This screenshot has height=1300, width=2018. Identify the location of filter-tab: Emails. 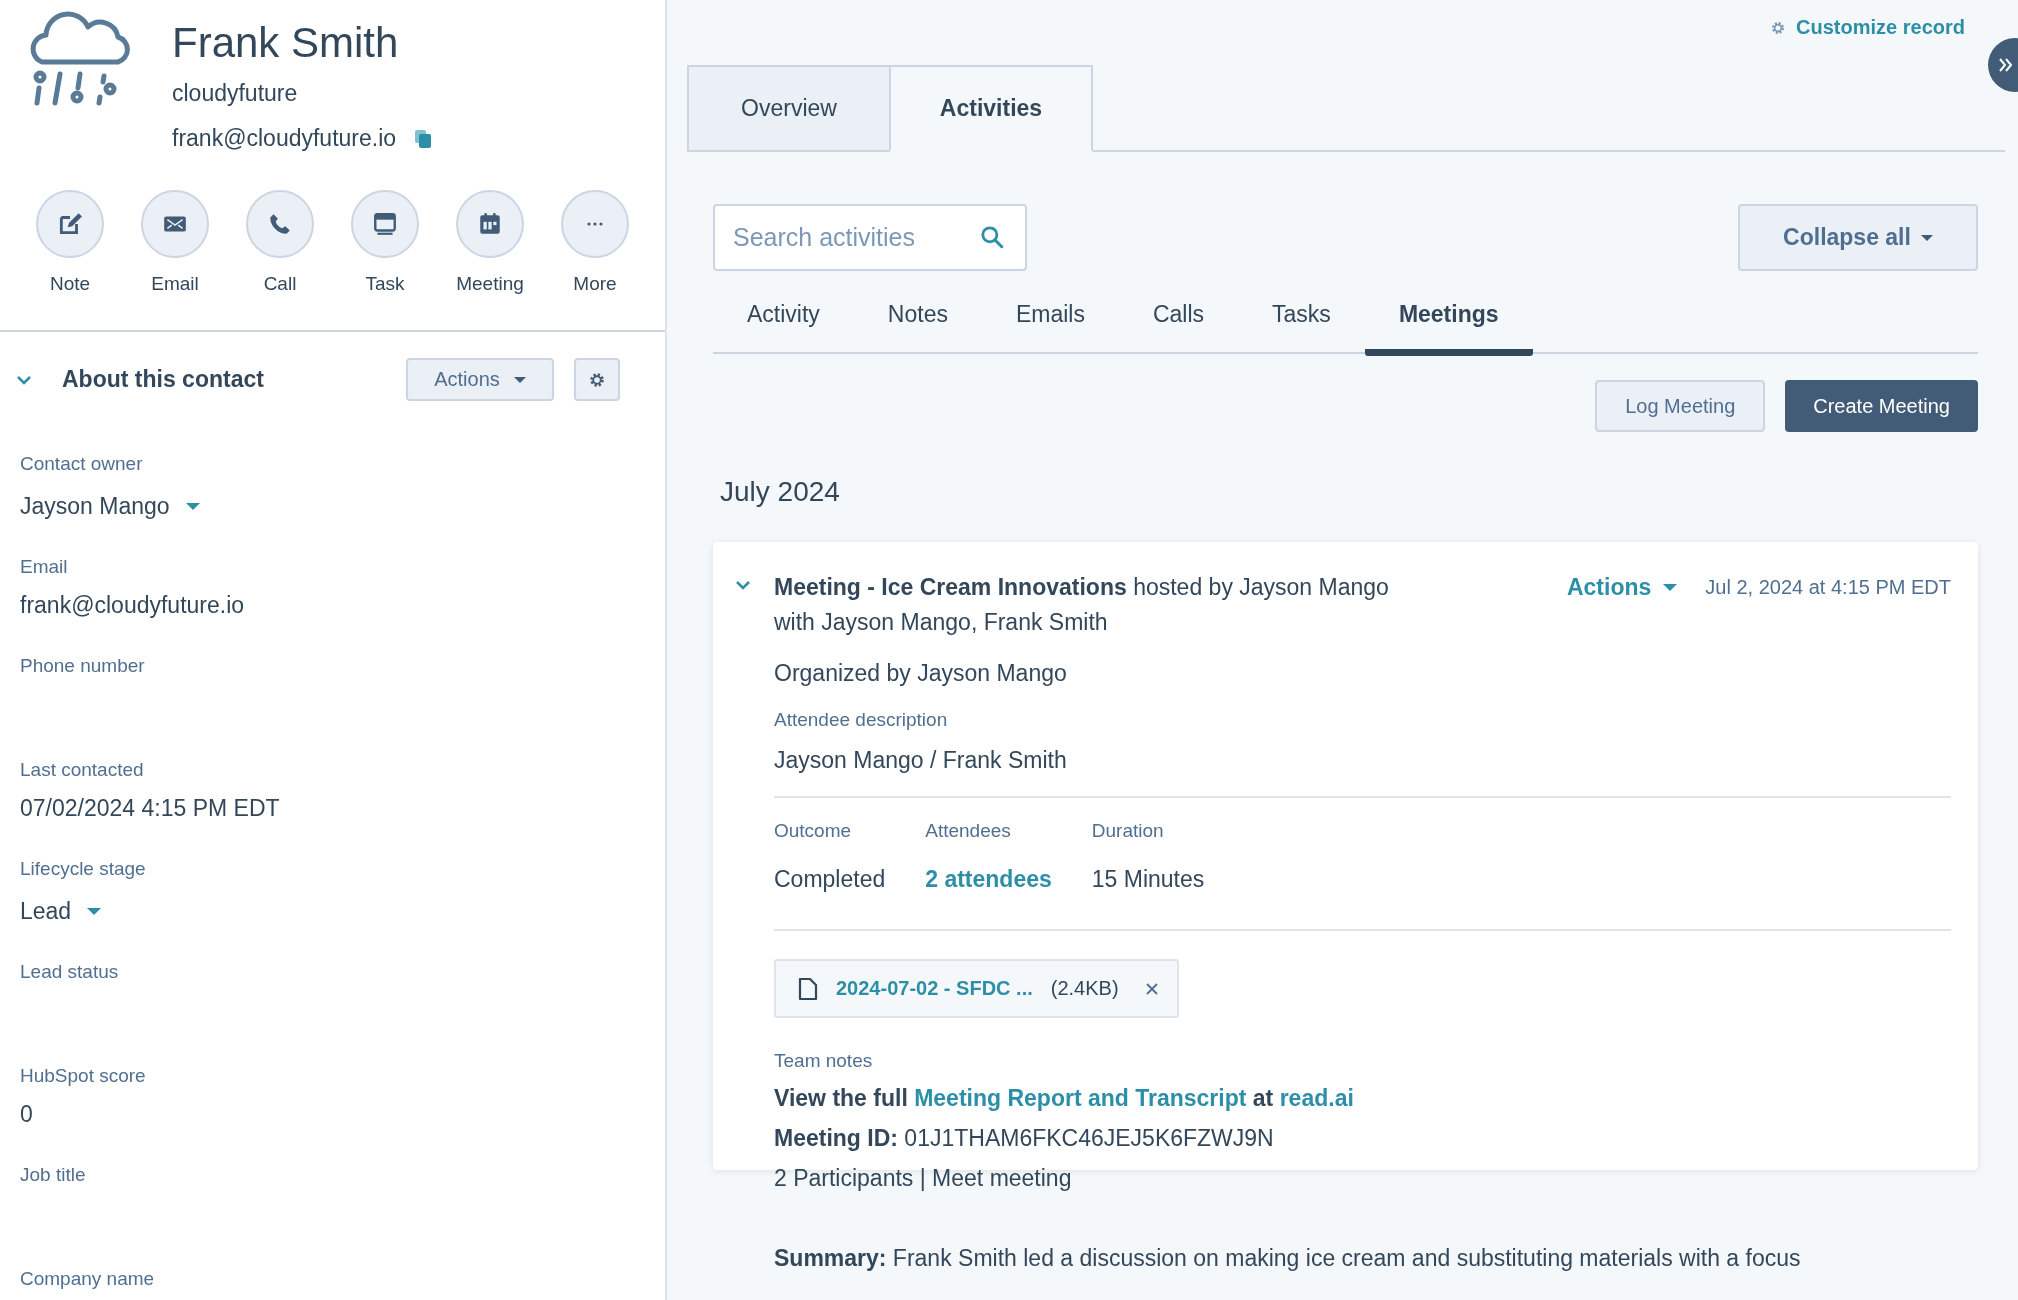
(1050, 323).